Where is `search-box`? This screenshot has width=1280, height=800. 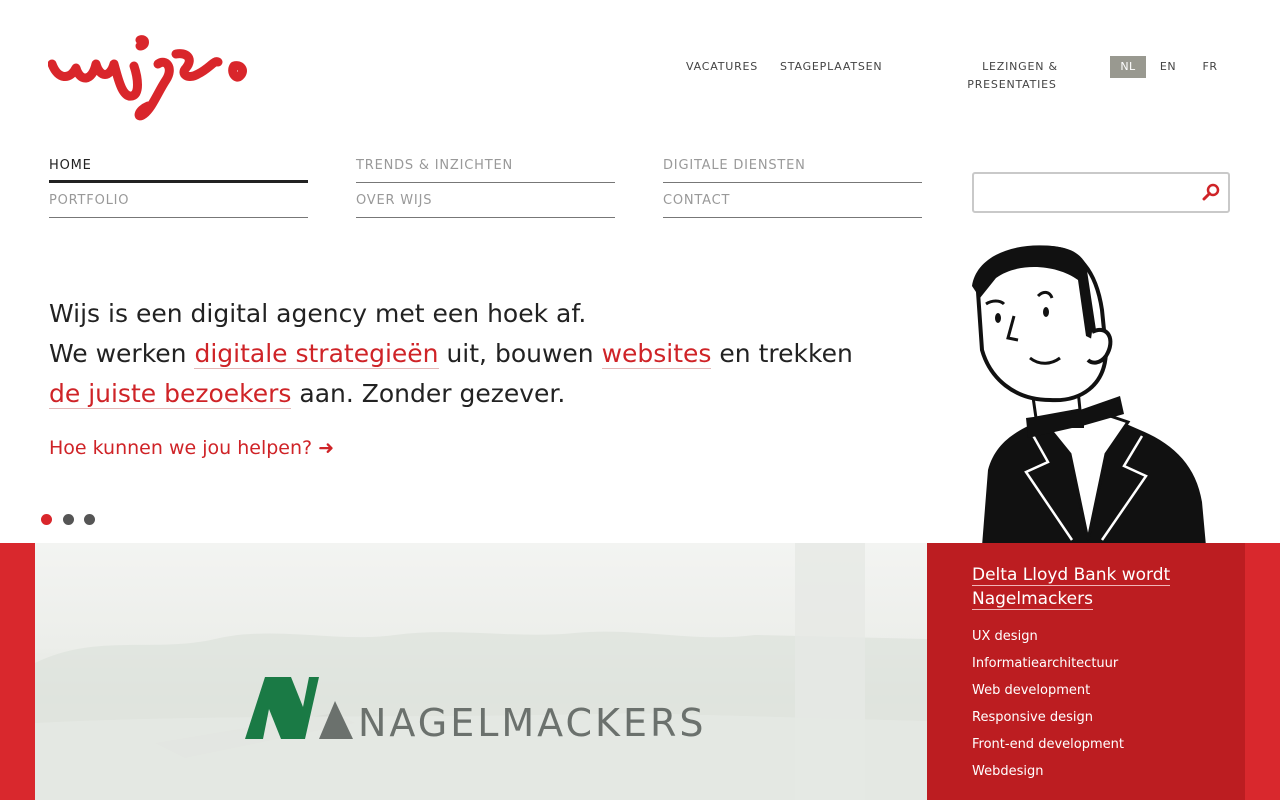 search-box is located at coordinates (1101, 192).